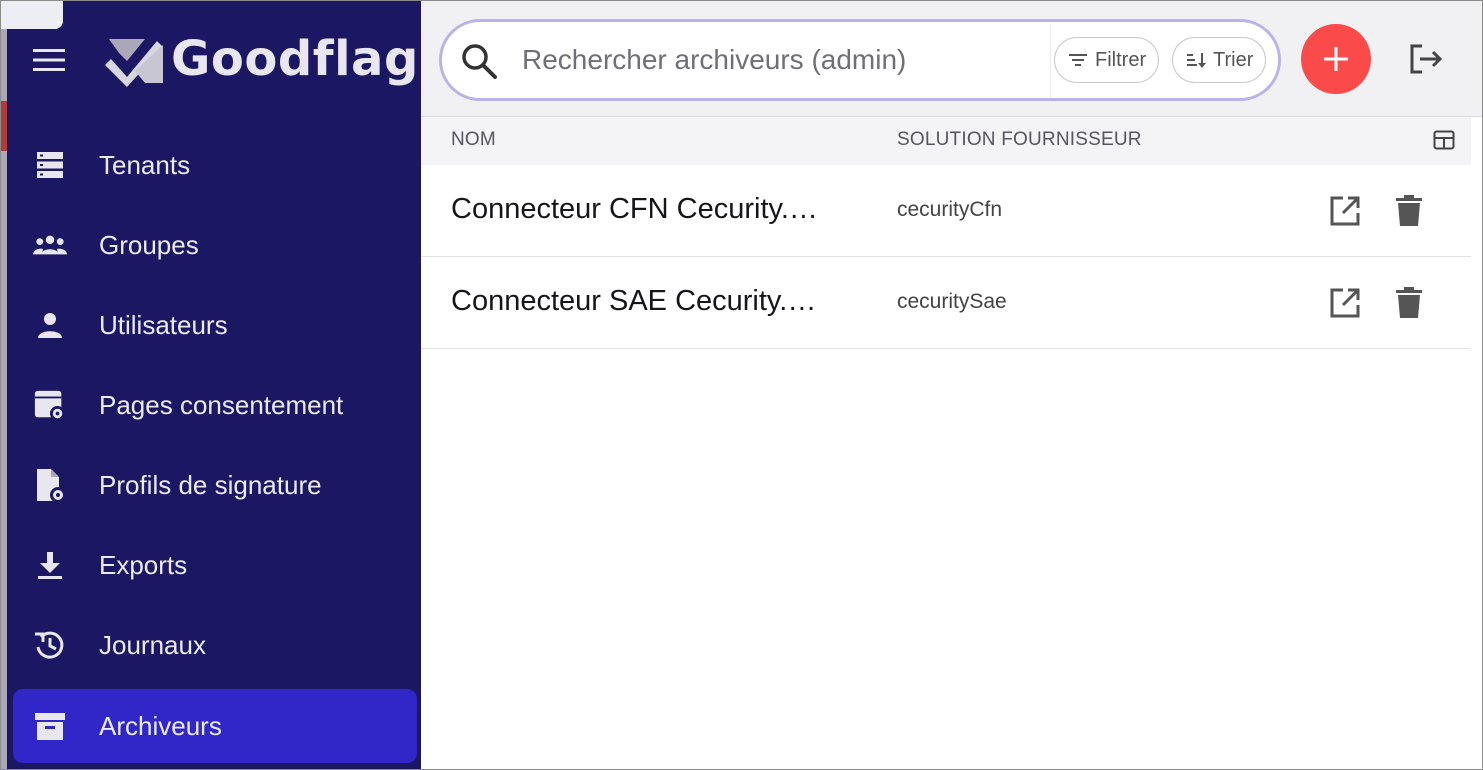 The image size is (1483, 770). What do you see at coordinates (50, 726) in the screenshot?
I see `archive-icon` at bounding box center [50, 726].